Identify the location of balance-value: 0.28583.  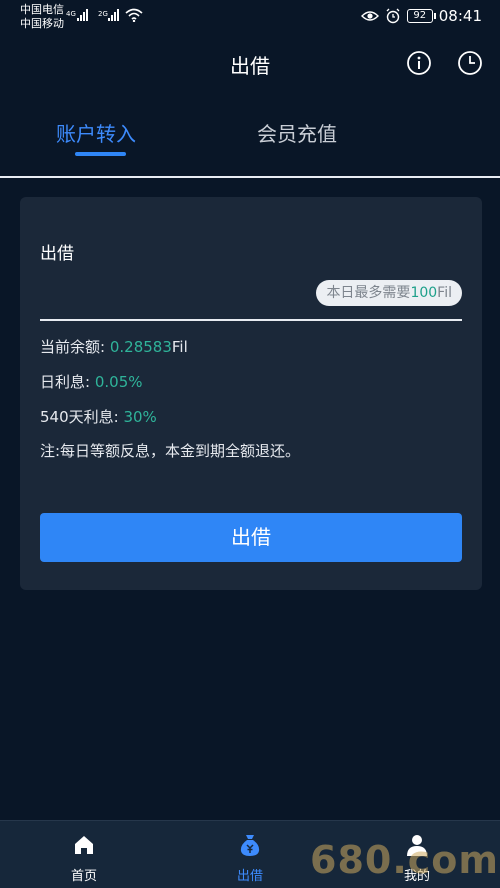
(140, 347).